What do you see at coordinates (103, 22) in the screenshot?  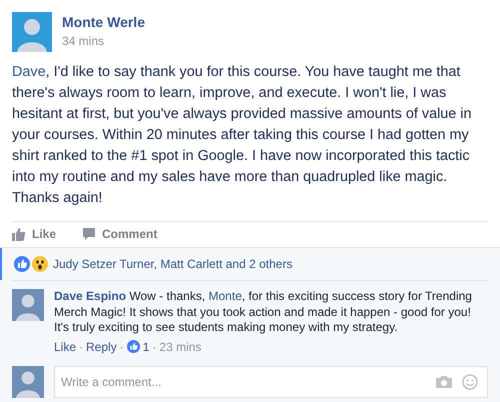 I see `author-name: Monte Werle` at bounding box center [103, 22].